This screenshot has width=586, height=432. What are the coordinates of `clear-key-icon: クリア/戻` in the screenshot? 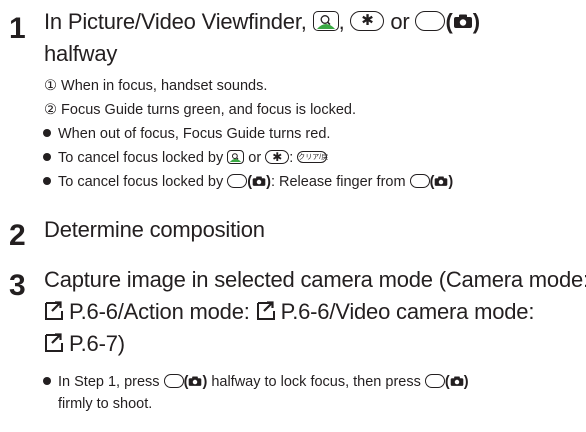 It's located at (312, 157).